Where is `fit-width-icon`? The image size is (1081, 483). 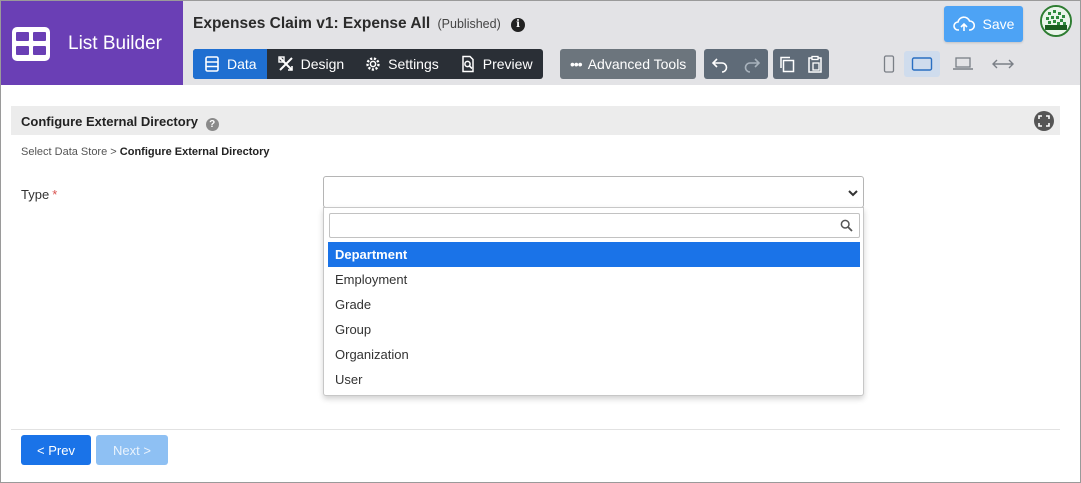 fit-width-icon is located at coordinates (1003, 64).